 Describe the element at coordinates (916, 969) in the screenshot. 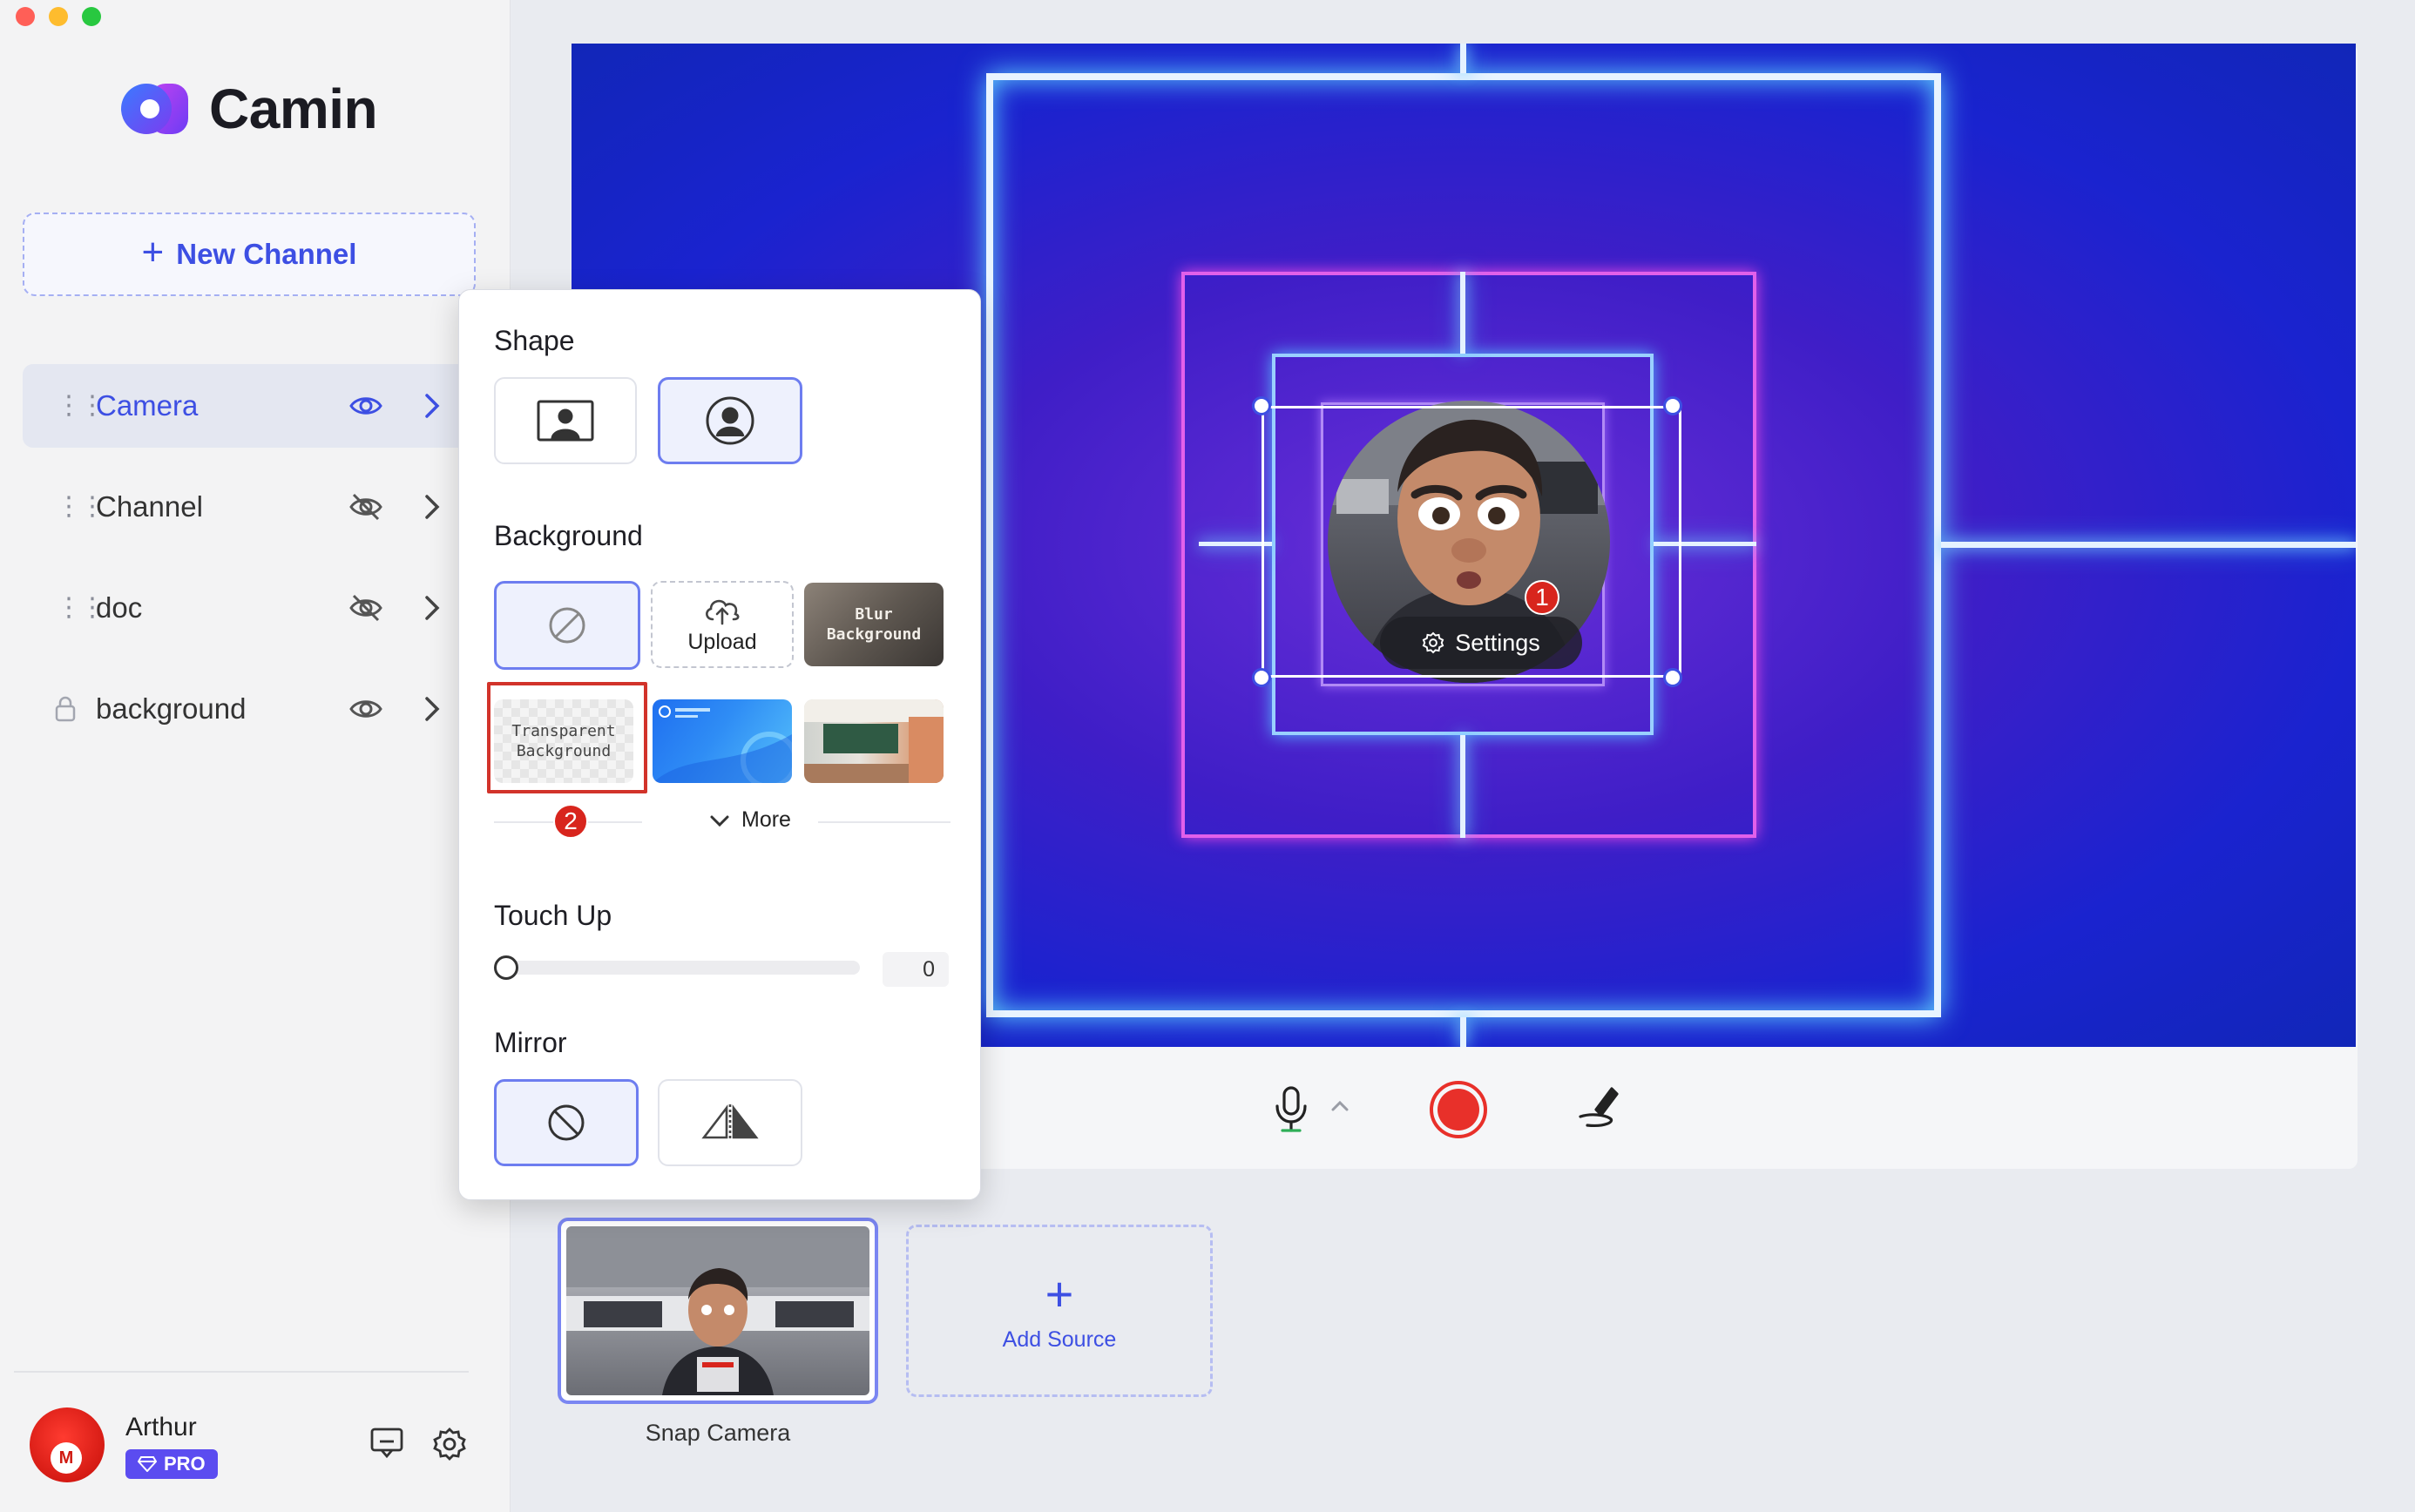

I see `touchup-value: 0` at that location.